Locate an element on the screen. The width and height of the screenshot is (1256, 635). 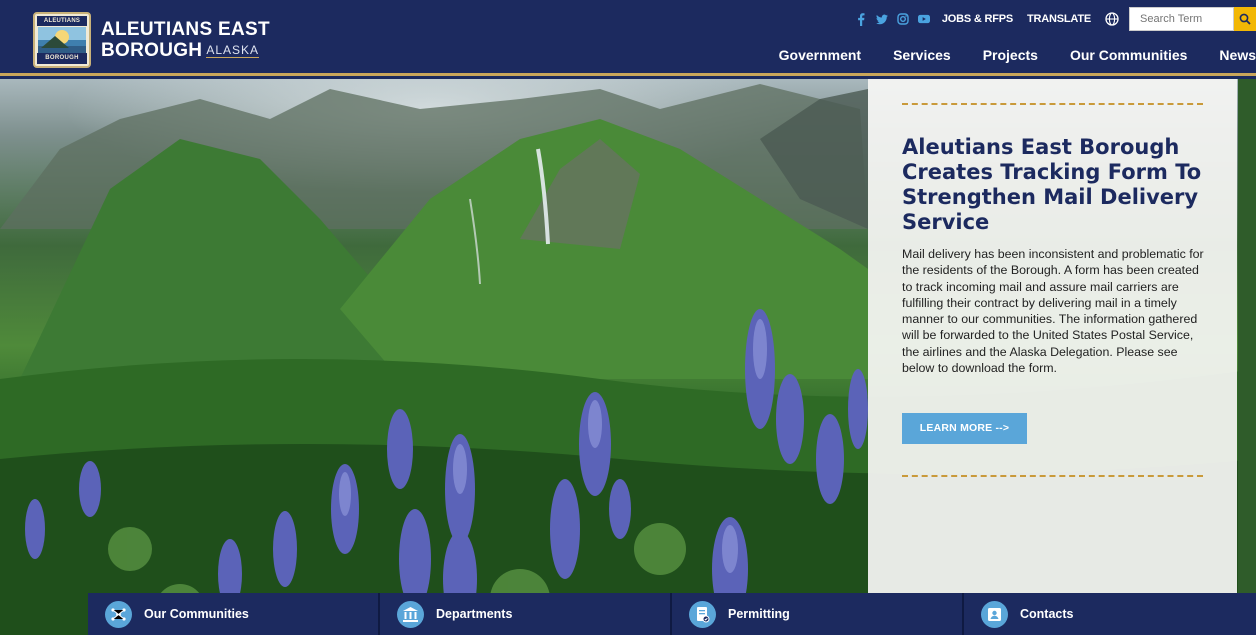
quick-link-label: Departments is located at coordinates (474, 614).